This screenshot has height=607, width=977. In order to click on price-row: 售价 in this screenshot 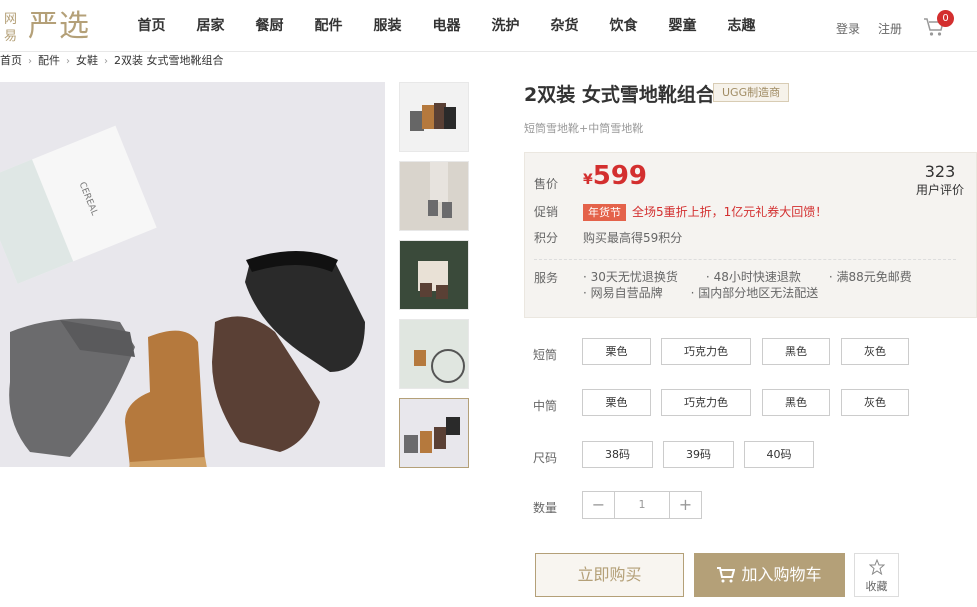, I will do `click(558, 183)`.